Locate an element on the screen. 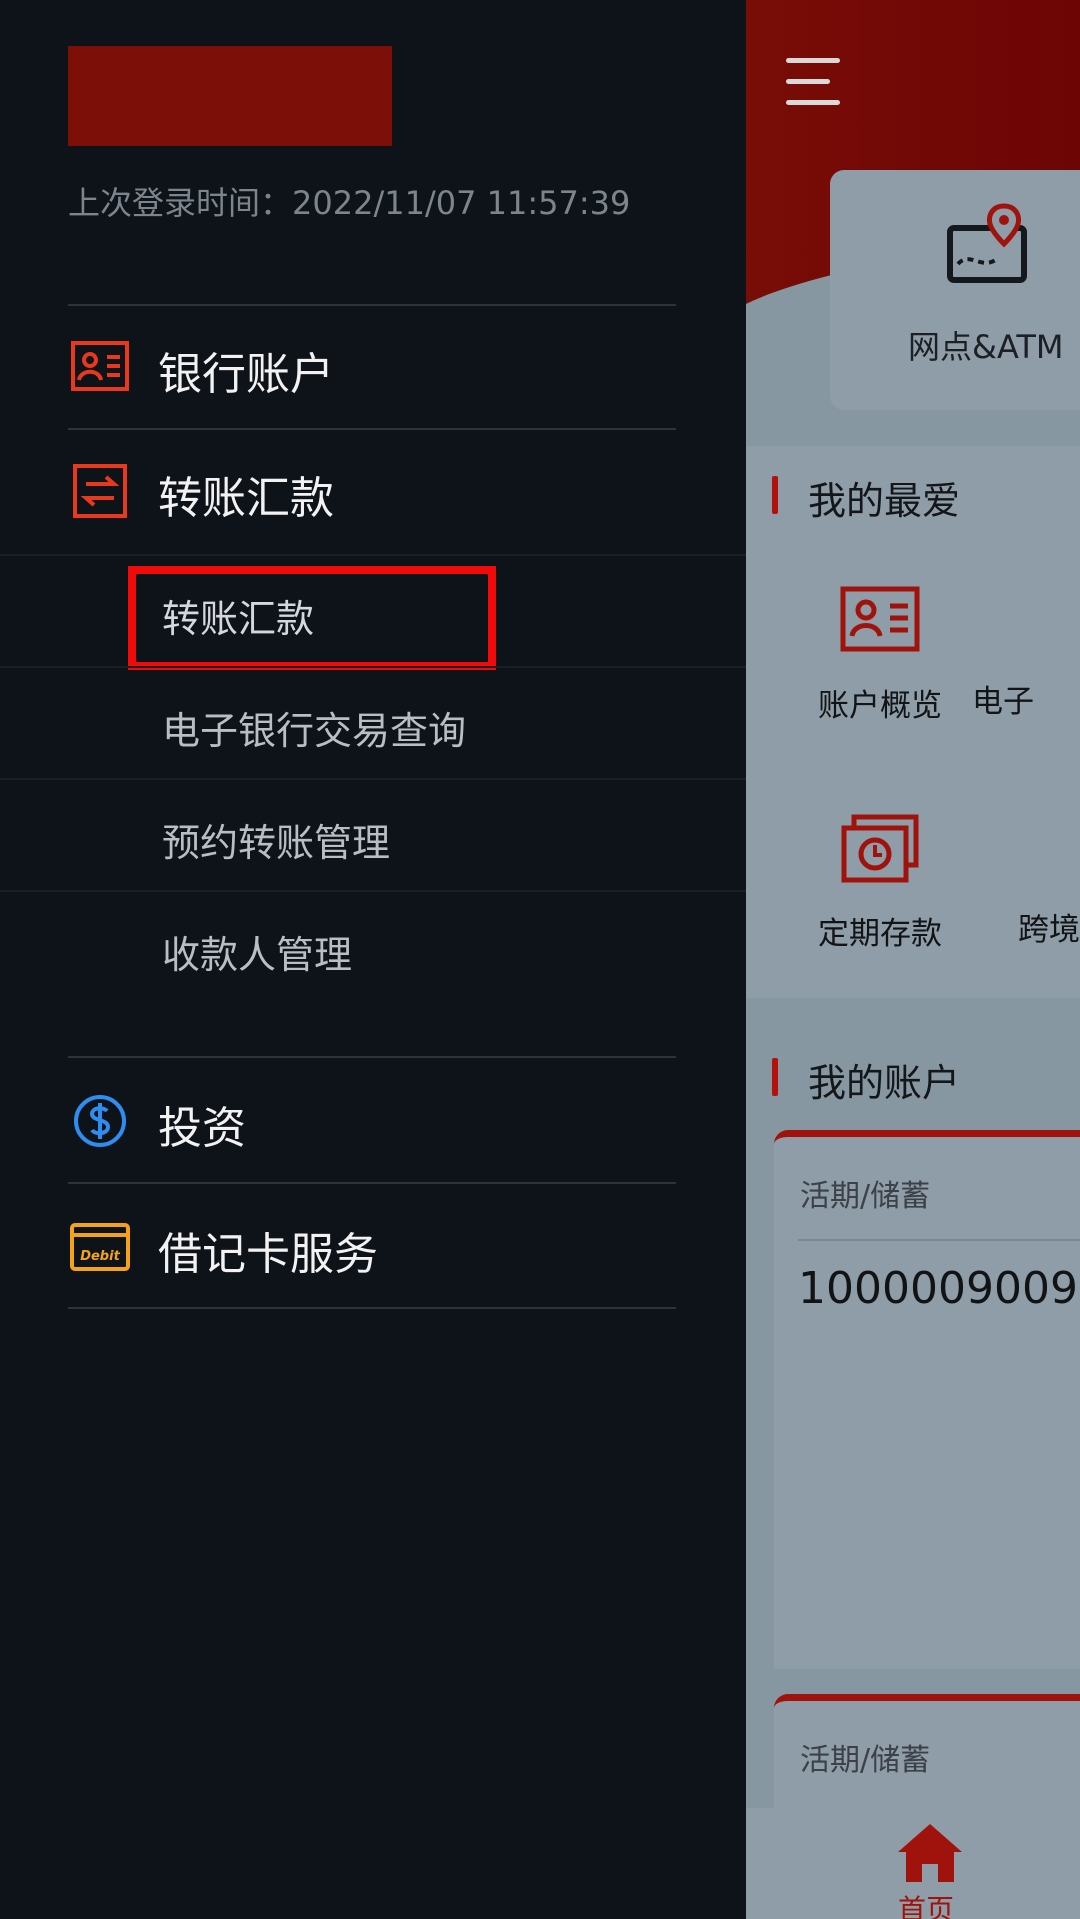 Image resolution: width=1080 pixels, height=1919 pixels. branch-atm-label: 网点&ATM is located at coordinates (986, 347).